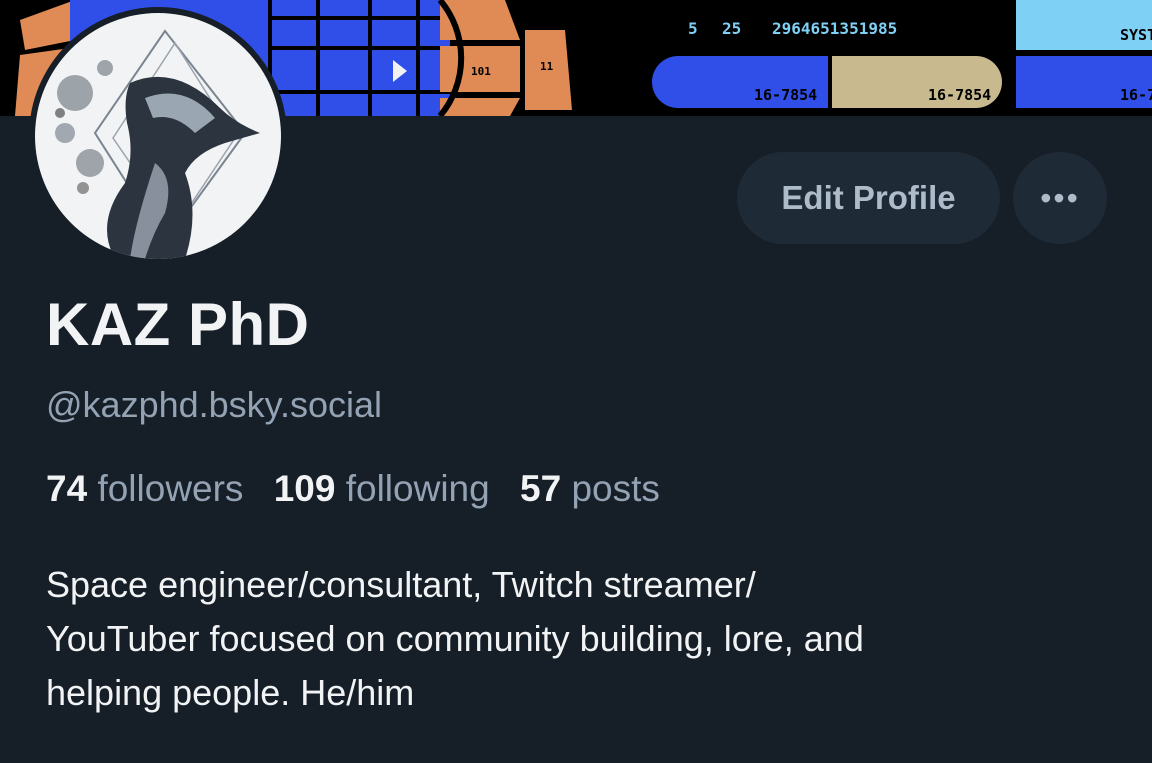 This screenshot has height=763, width=1152. I want to click on profile-stats: 74 followers 109 following 57 posts, so click(363, 489).